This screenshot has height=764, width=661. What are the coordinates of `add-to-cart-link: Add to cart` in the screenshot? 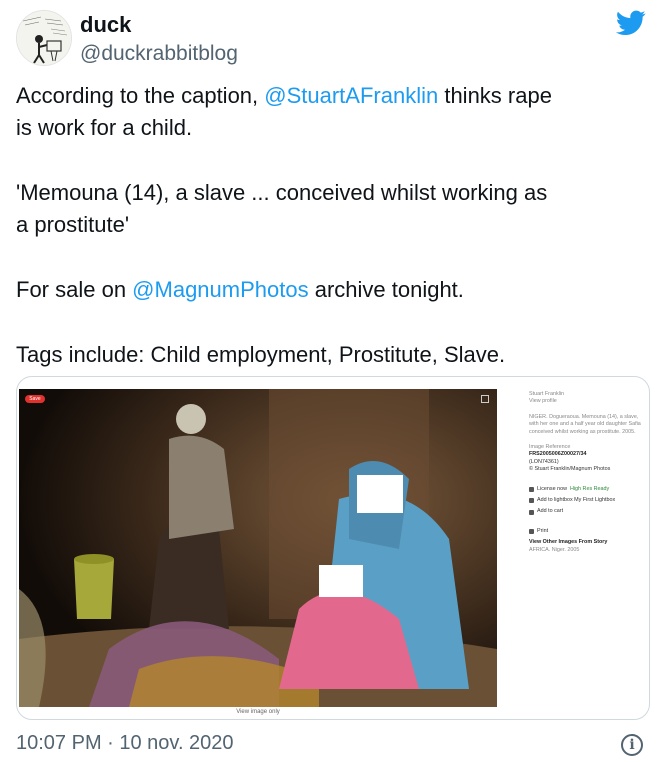 It's located at (587, 511).